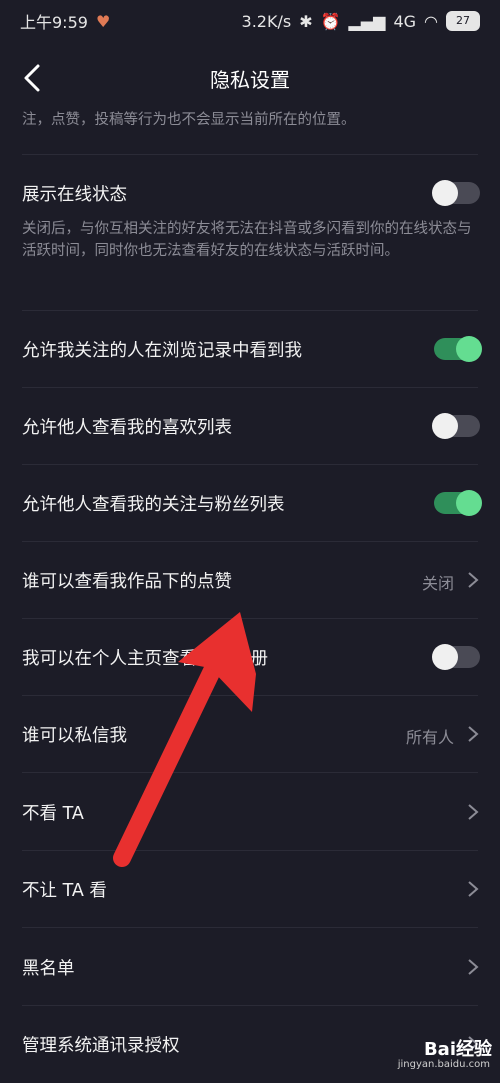 This screenshot has width=500, height=1083. I want to click on wifi-icon: ◠, so click(431, 21).